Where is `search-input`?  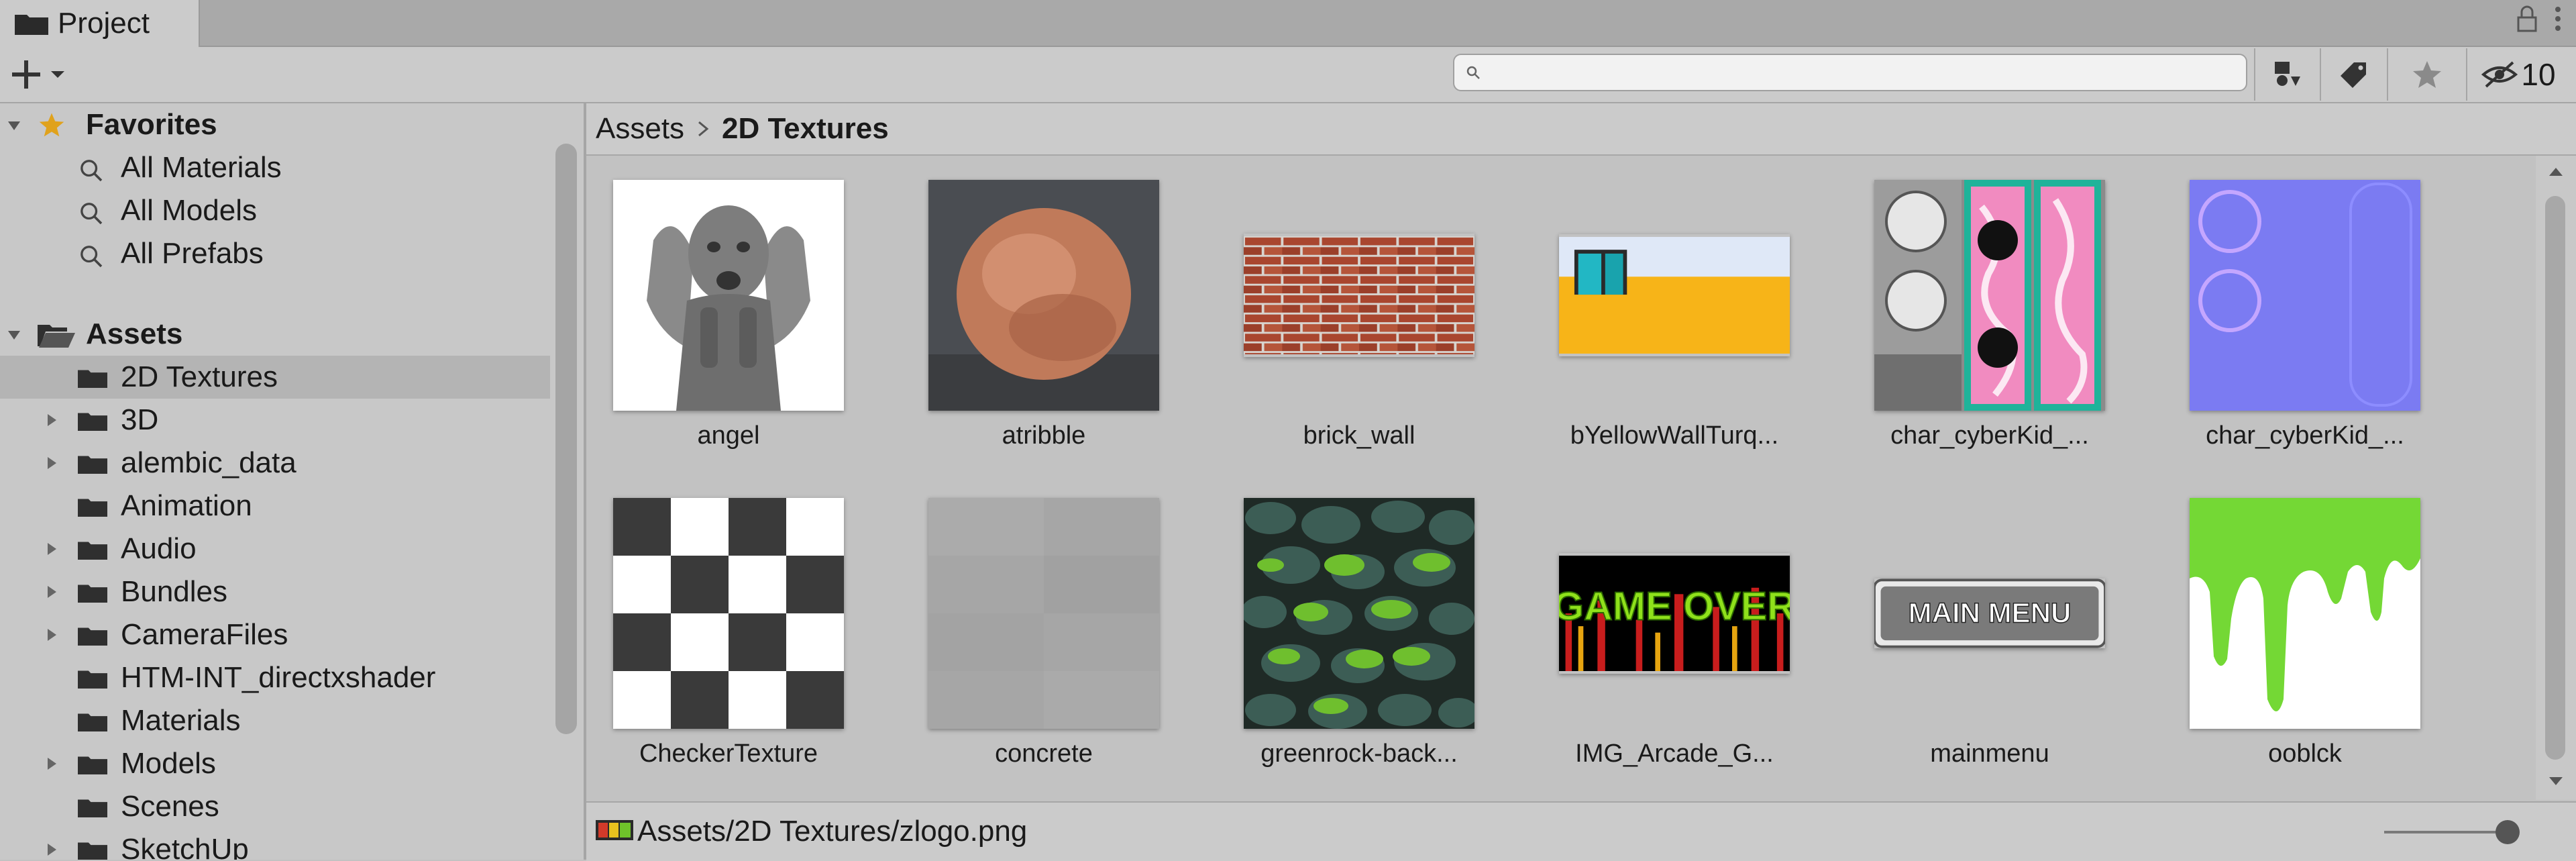 search-input is located at coordinates (1850, 72).